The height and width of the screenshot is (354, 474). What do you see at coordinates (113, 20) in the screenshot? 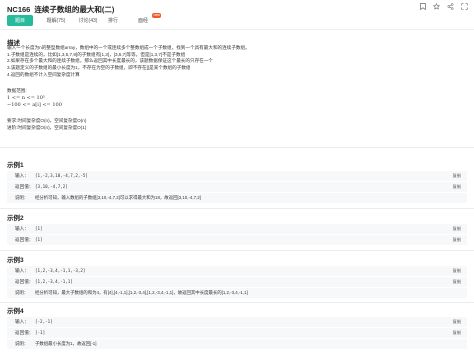
I see `tab-ranking: 排行` at bounding box center [113, 20].